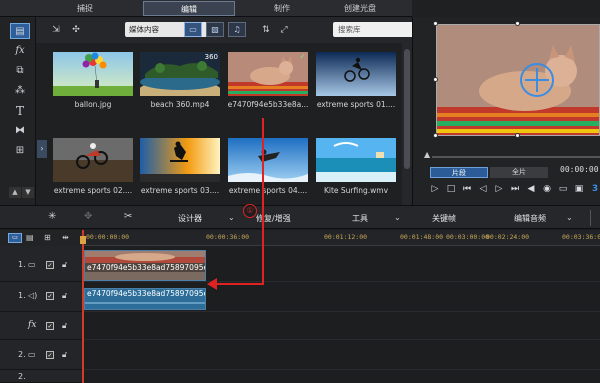 This screenshot has height=383, width=600. Describe the element at coordinates (444, 218) in the screenshot. I see `keyframe-button: 关键帧` at that location.